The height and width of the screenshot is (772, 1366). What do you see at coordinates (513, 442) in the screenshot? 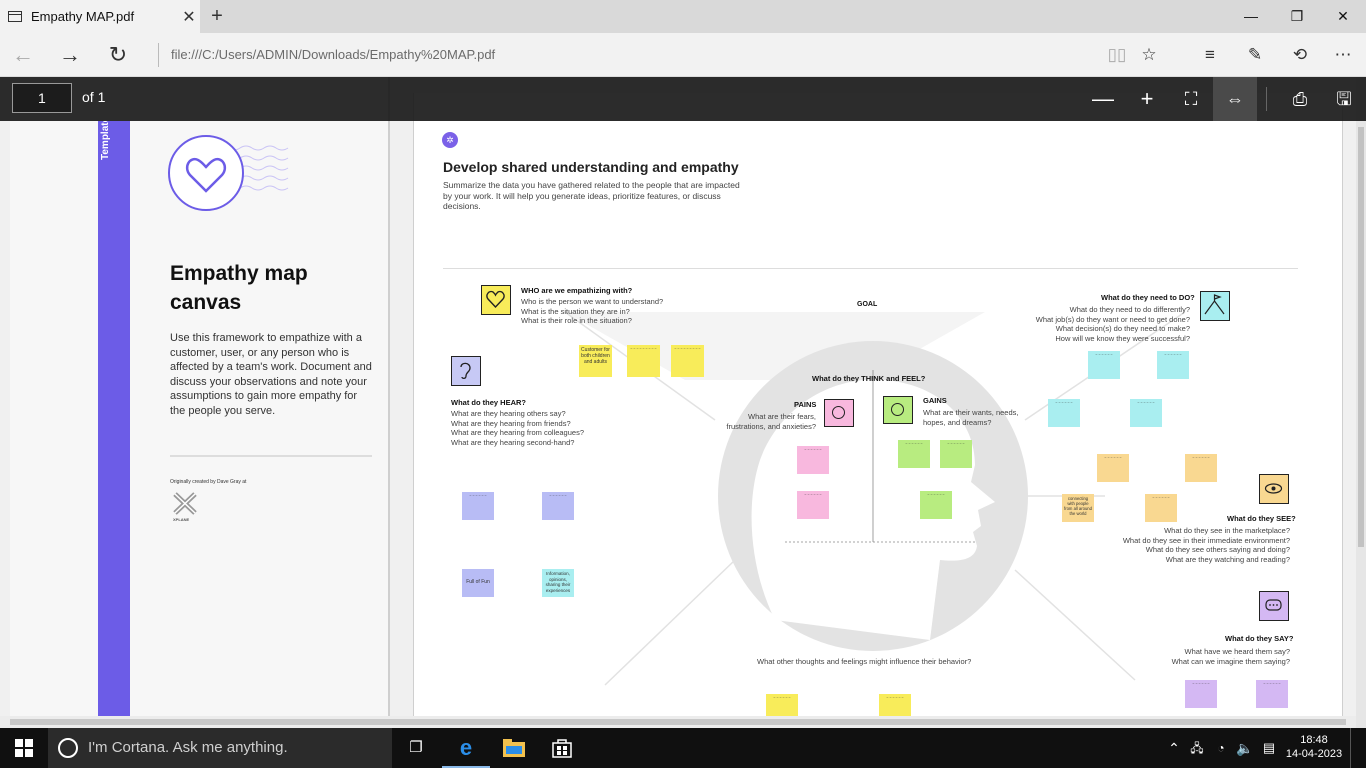
I see `hear-question: What are they hearing second-hand?` at bounding box center [513, 442].